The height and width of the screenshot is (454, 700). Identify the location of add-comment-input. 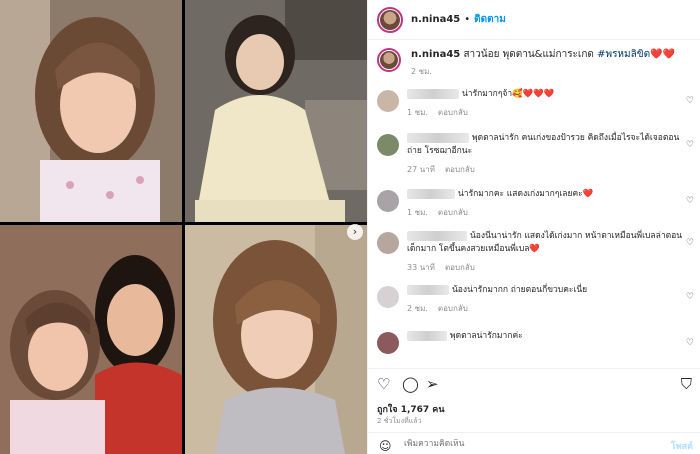
(514, 444).